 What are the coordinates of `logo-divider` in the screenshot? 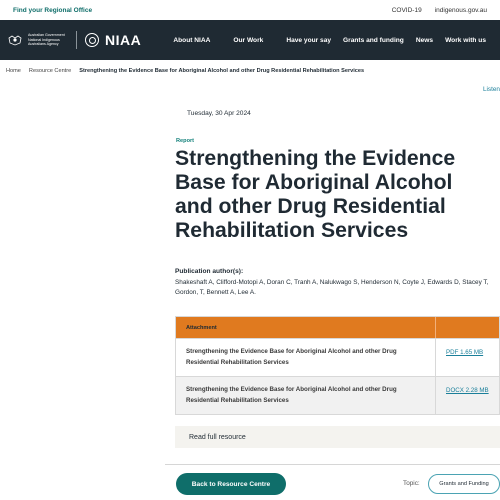 It's located at (76, 40).